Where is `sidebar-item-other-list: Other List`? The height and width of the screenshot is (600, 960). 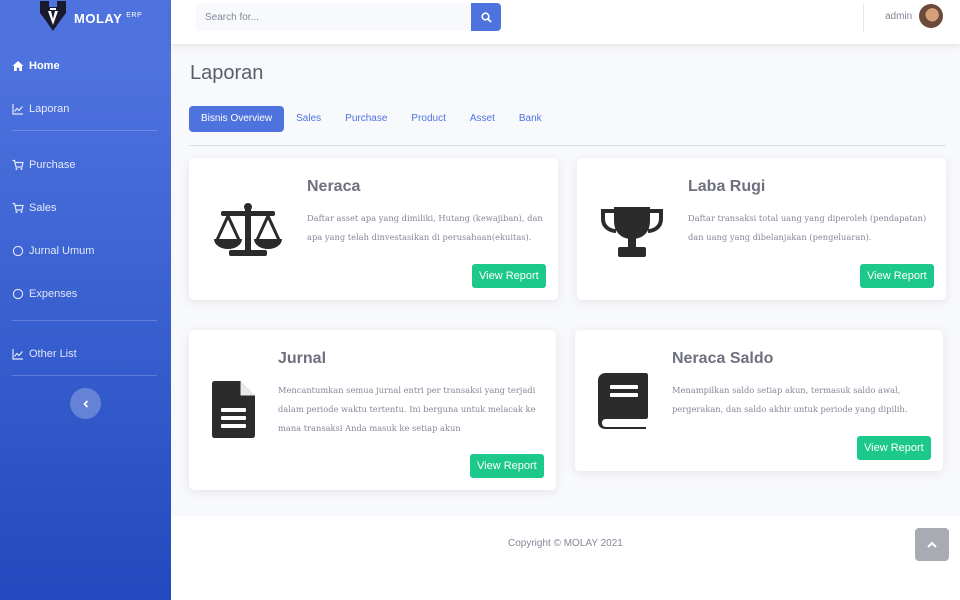 sidebar-item-other-list: Other List is located at coordinates (44, 354).